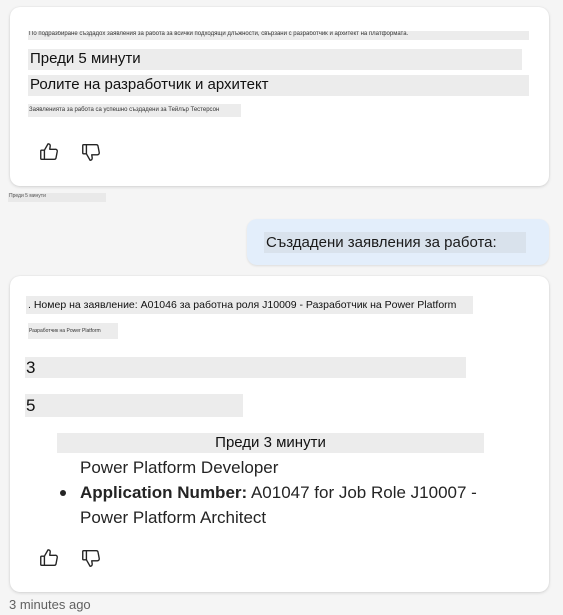 The image size is (563, 615). What do you see at coordinates (57, 197) in the screenshot?
I see `message-timestamp: Преди 5 минути` at bounding box center [57, 197].